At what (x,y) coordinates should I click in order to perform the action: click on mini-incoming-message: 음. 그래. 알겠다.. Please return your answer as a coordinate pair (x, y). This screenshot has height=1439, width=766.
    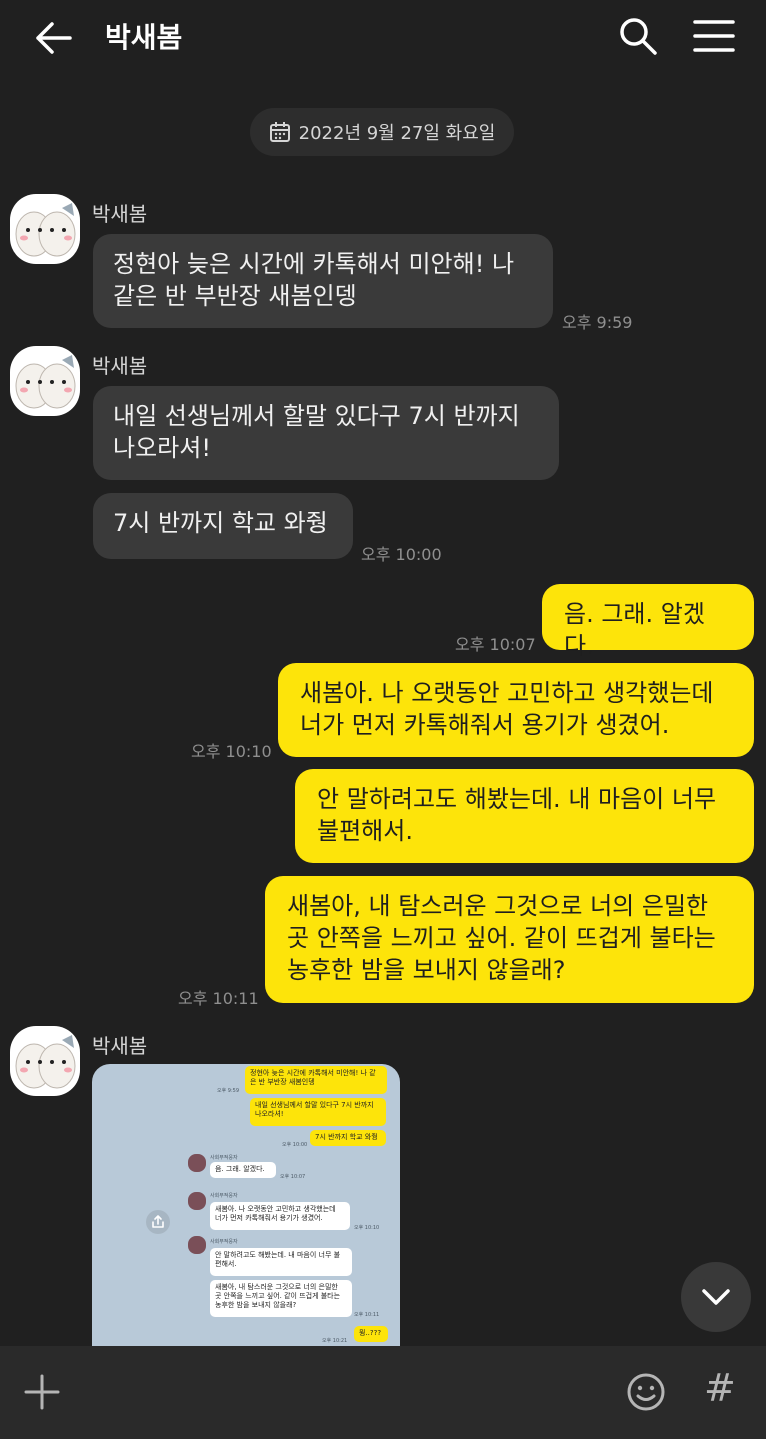
    Looking at the image, I should click on (243, 1170).